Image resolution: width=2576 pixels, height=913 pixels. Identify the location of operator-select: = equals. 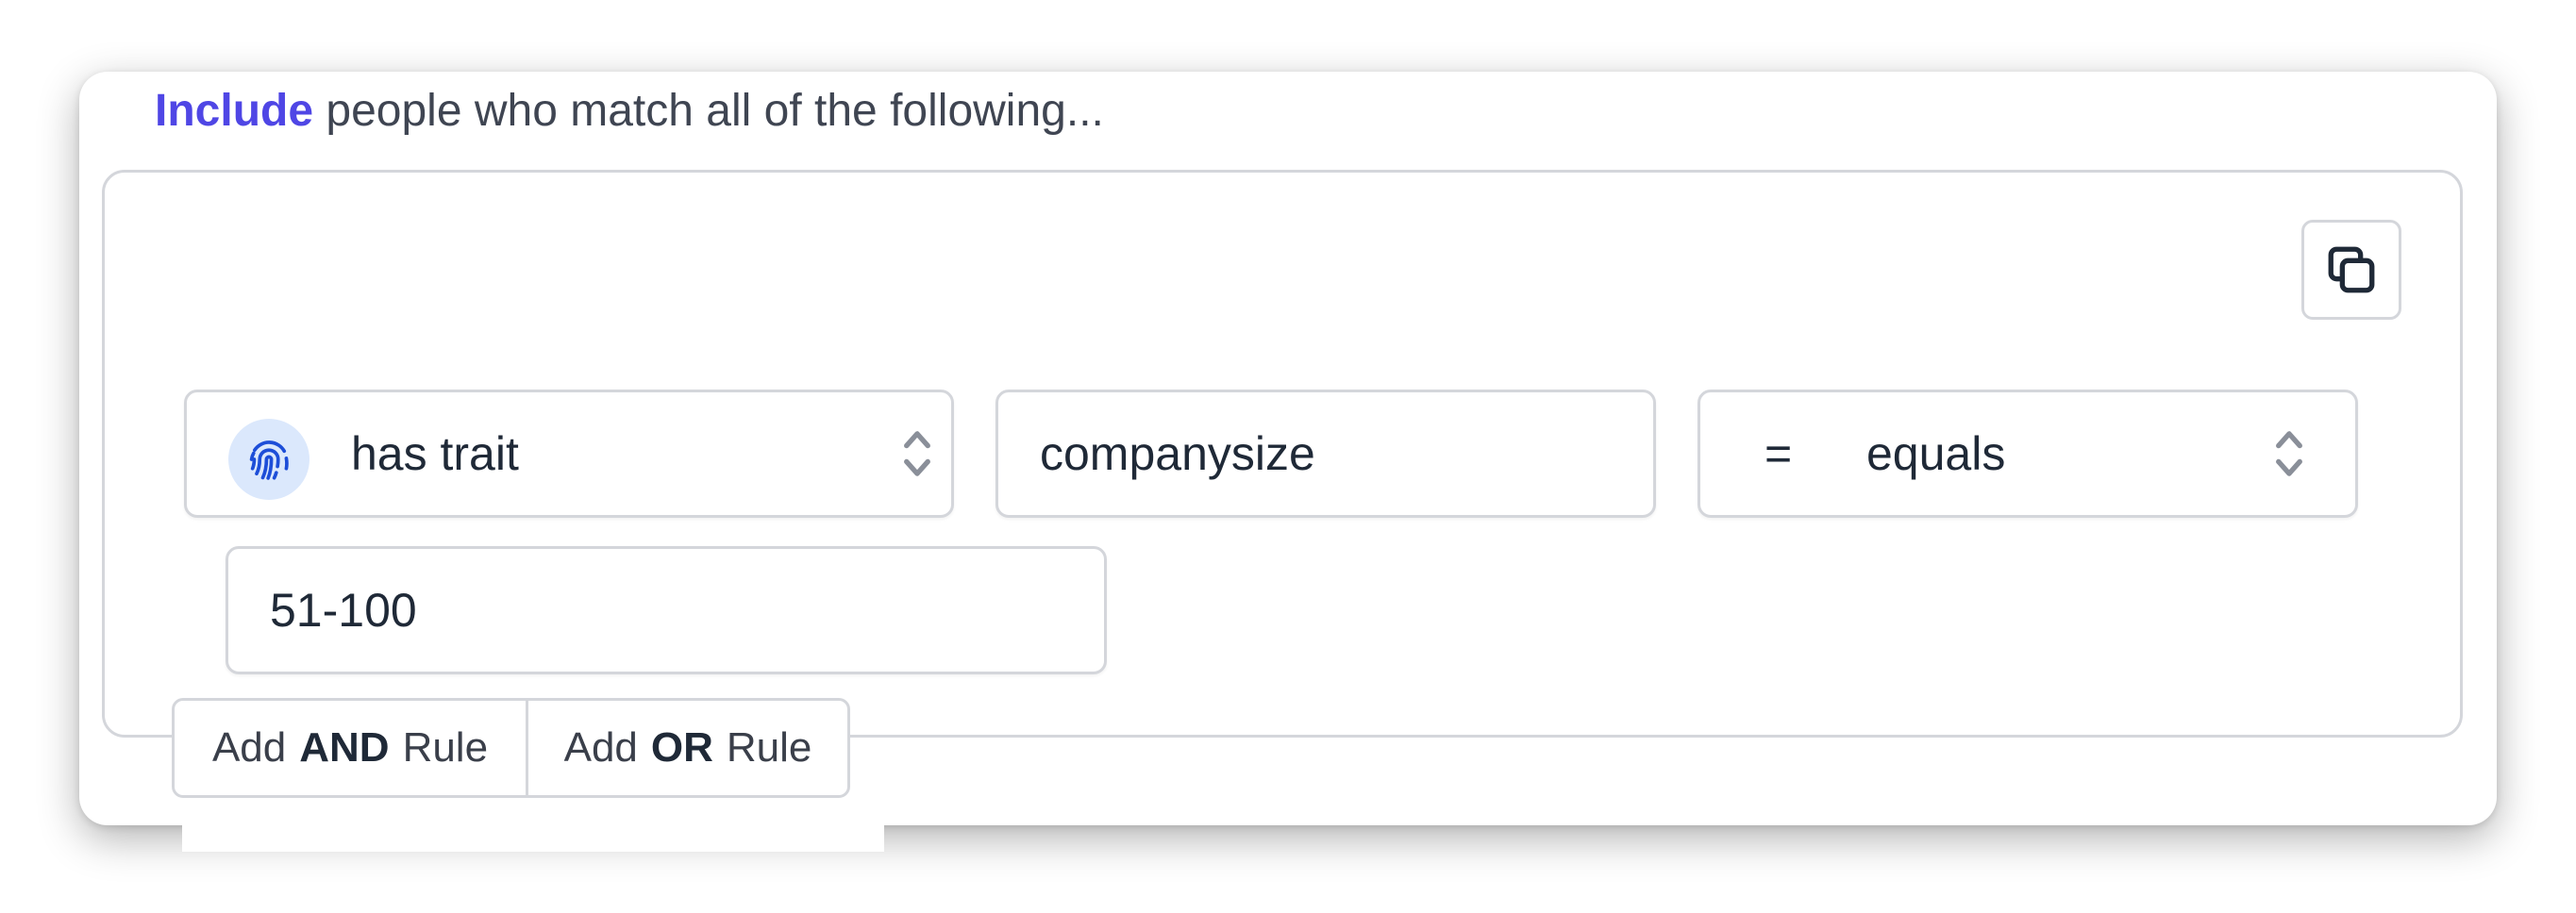
(2028, 454).